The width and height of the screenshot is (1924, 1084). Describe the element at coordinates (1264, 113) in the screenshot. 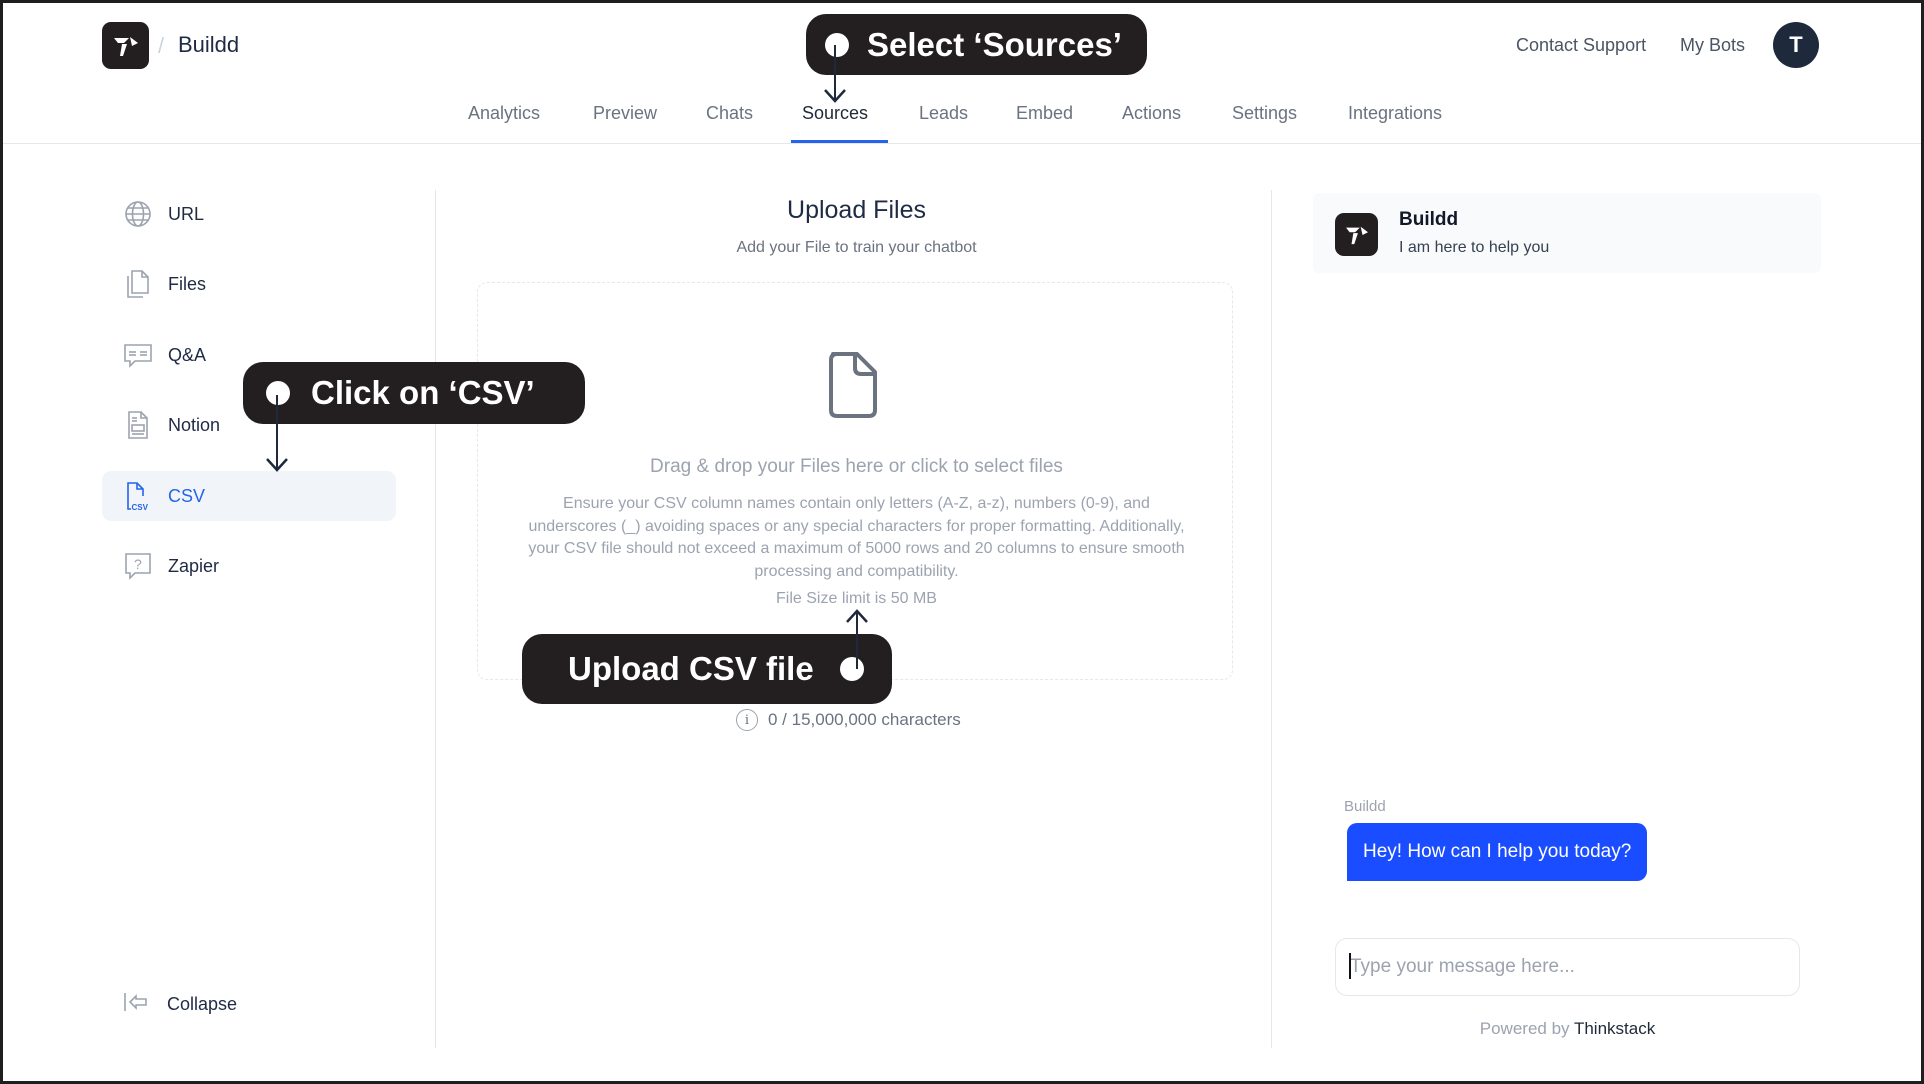

I see `tab-settings: Settings` at that location.